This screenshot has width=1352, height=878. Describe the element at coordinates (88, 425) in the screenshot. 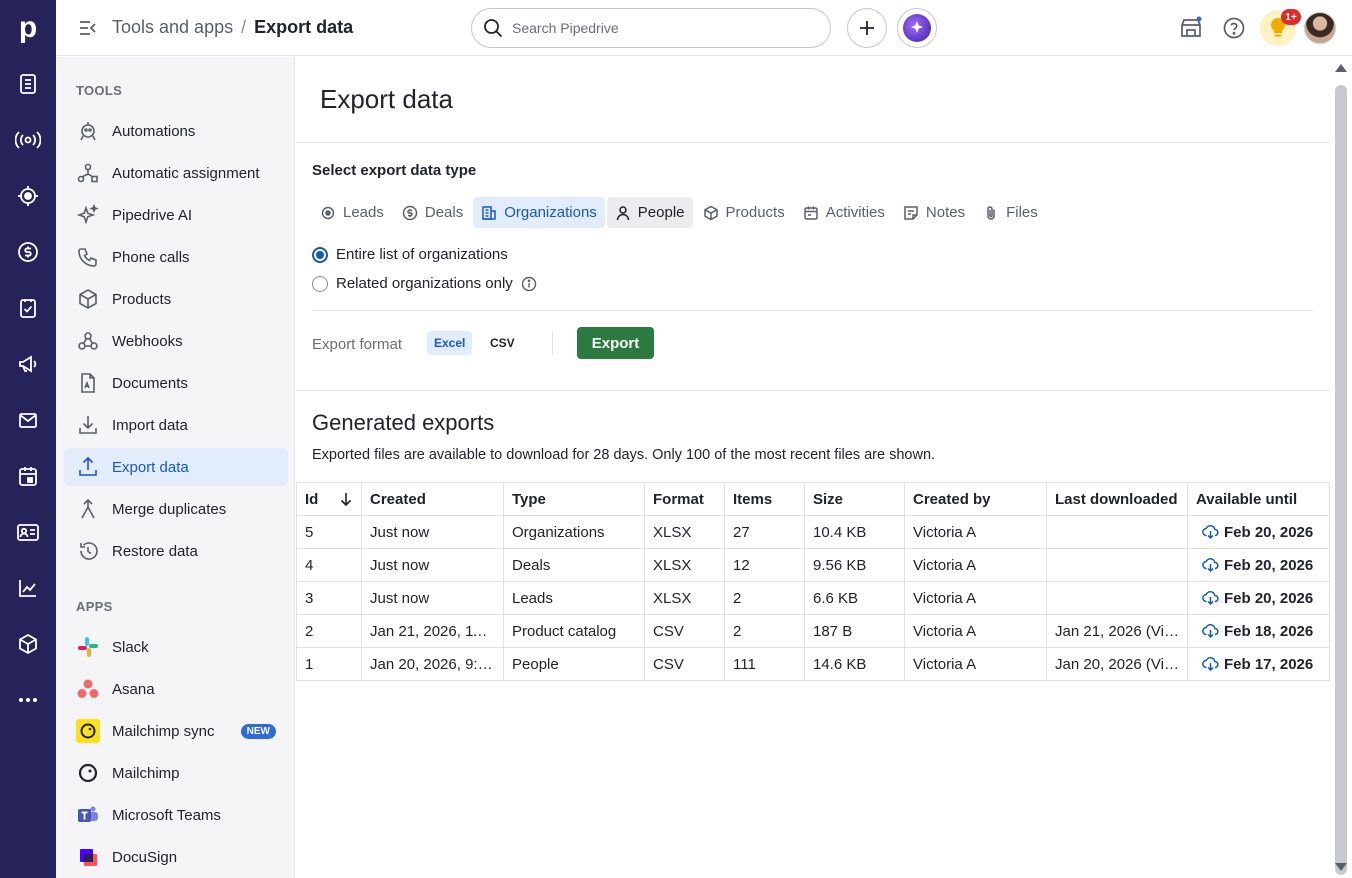

I see `import-icon` at that location.